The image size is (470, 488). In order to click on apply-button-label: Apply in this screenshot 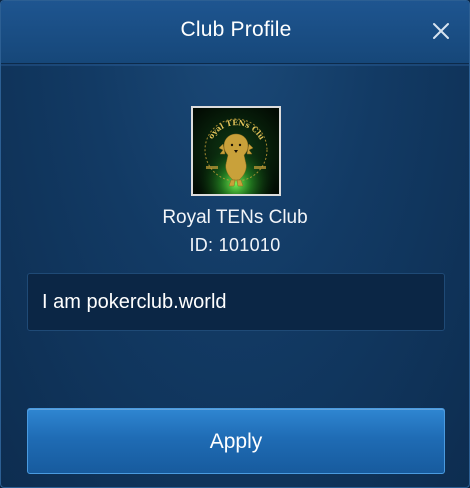, I will do `click(236, 441)`.